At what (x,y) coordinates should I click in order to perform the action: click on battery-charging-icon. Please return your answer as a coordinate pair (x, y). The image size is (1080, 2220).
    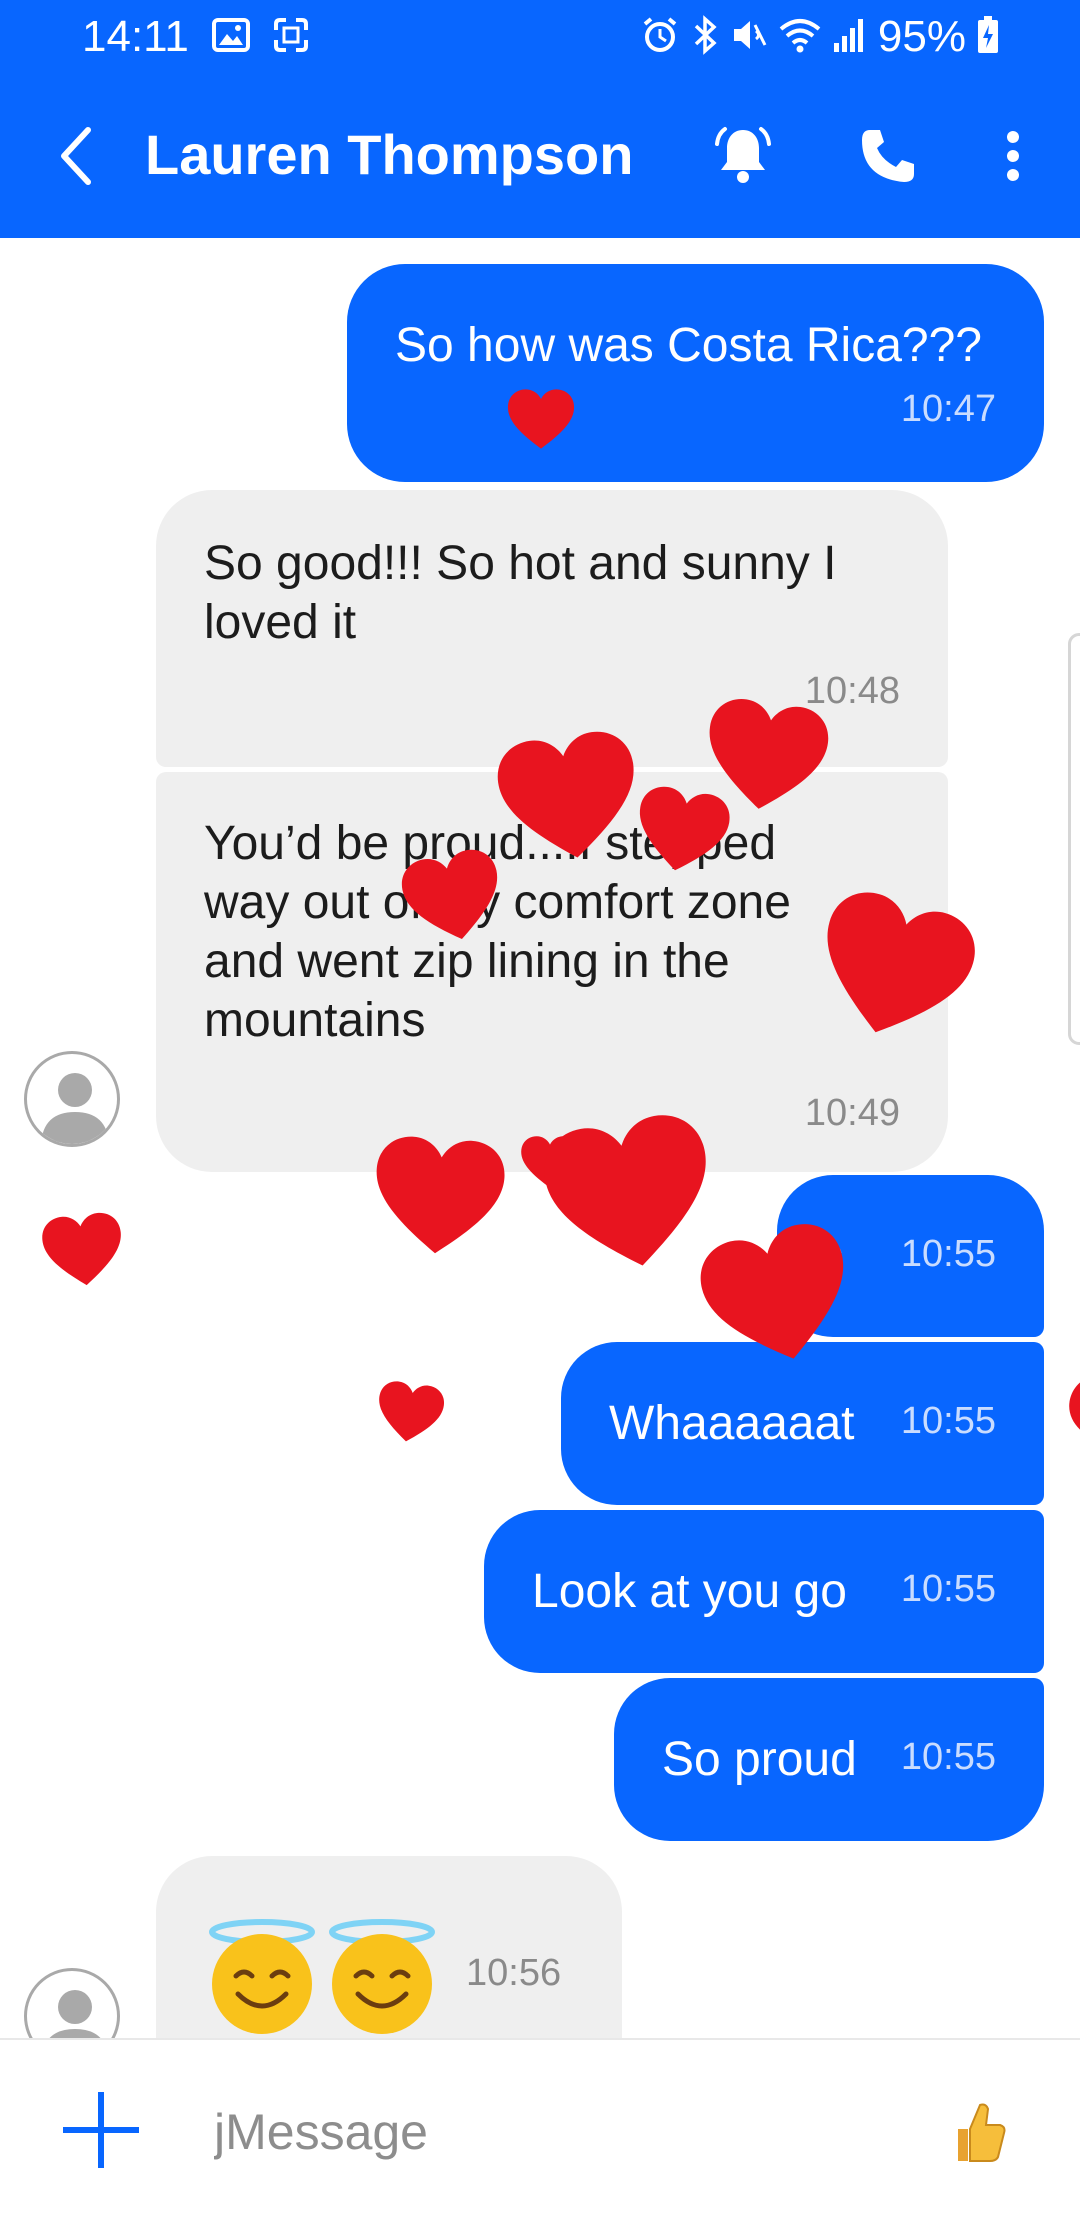
    Looking at the image, I should click on (988, 37).